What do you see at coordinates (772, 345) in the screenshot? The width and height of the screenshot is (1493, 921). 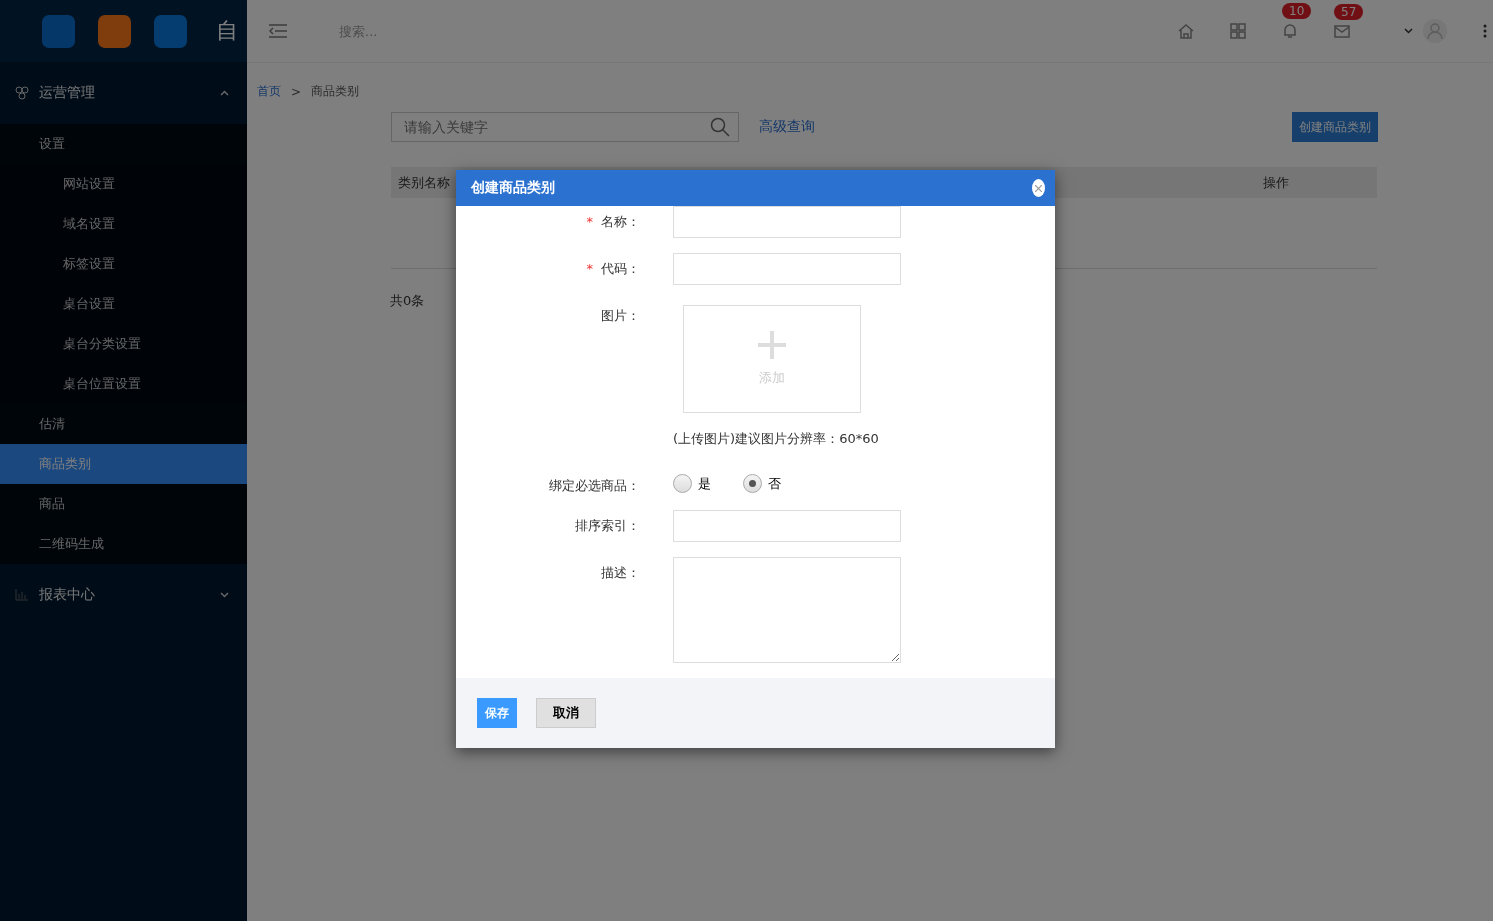 I see `plus-icon` at bounding box center [772, 345].